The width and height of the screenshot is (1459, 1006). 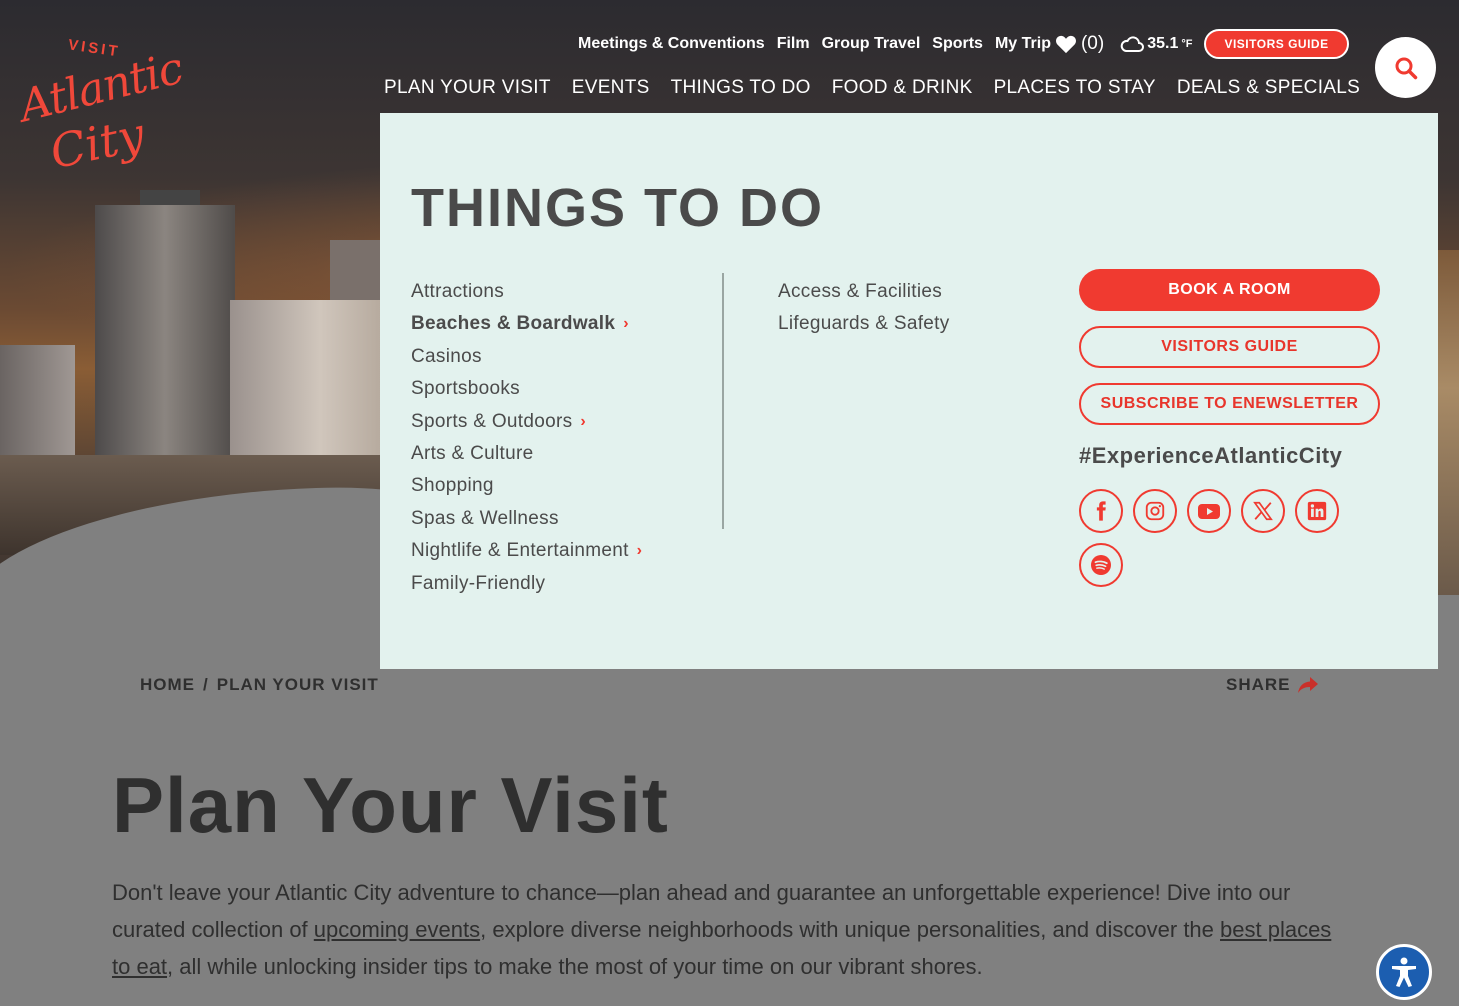 What do you see at coordinates (492, 421) in the screenshot?
I see `menu-item-label: Sports & Outdoors` at bounding box center [492, 421].